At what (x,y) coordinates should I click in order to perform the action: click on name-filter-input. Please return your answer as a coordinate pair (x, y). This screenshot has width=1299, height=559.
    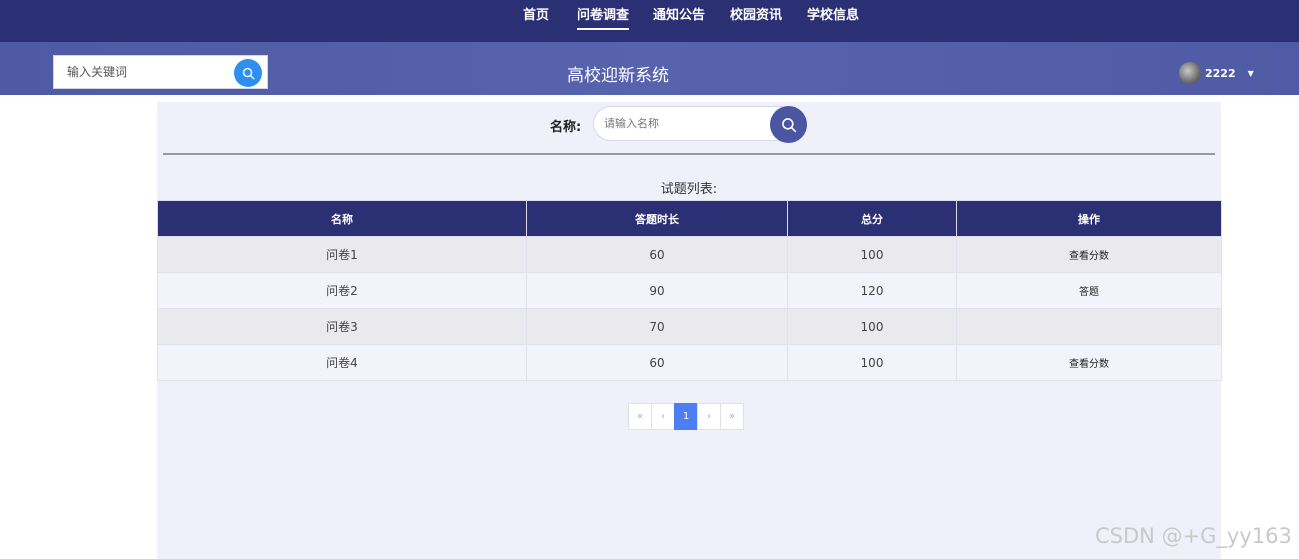
    Looking at the image, I should click on (688, 123).